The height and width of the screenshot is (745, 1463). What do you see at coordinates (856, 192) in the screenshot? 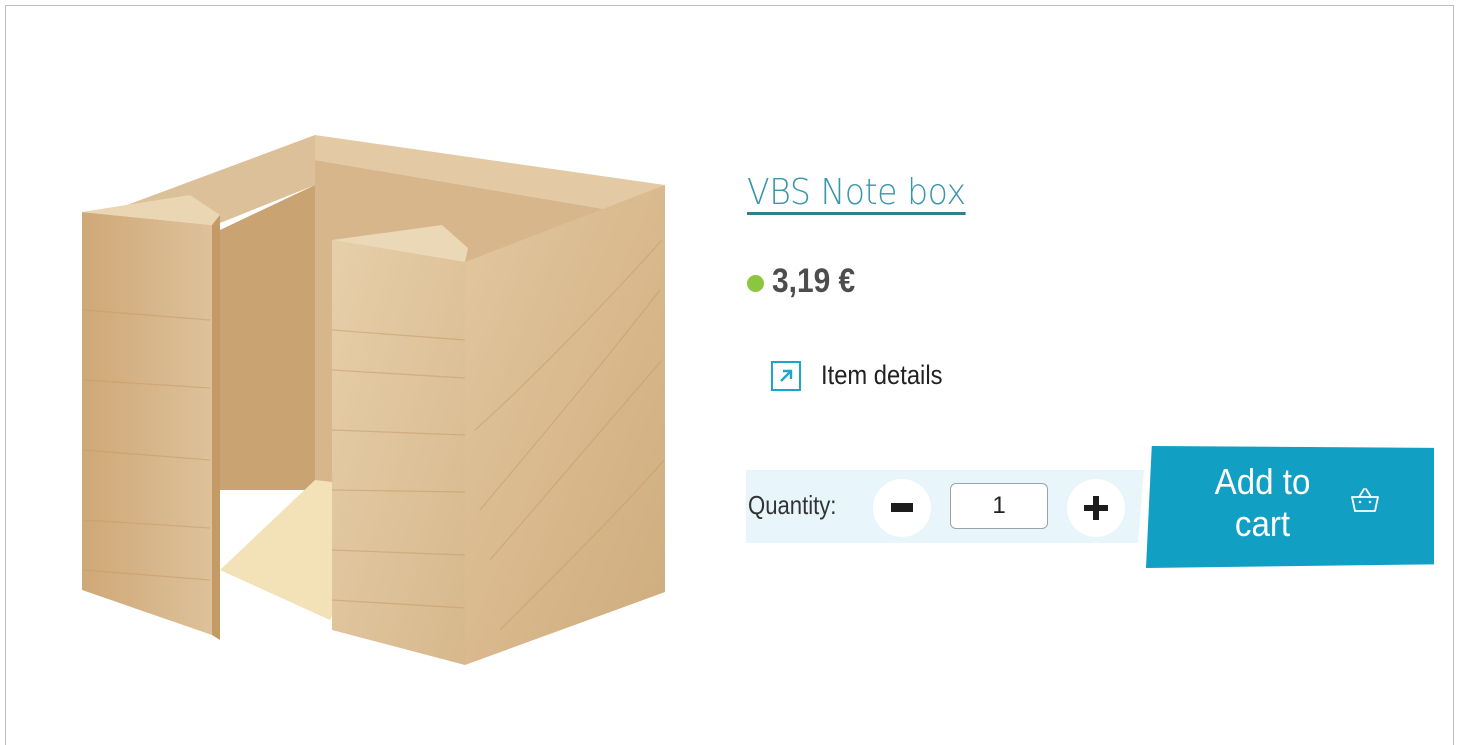
I see `product-title-link: VBS Note box` at bounding box center [856, 192].